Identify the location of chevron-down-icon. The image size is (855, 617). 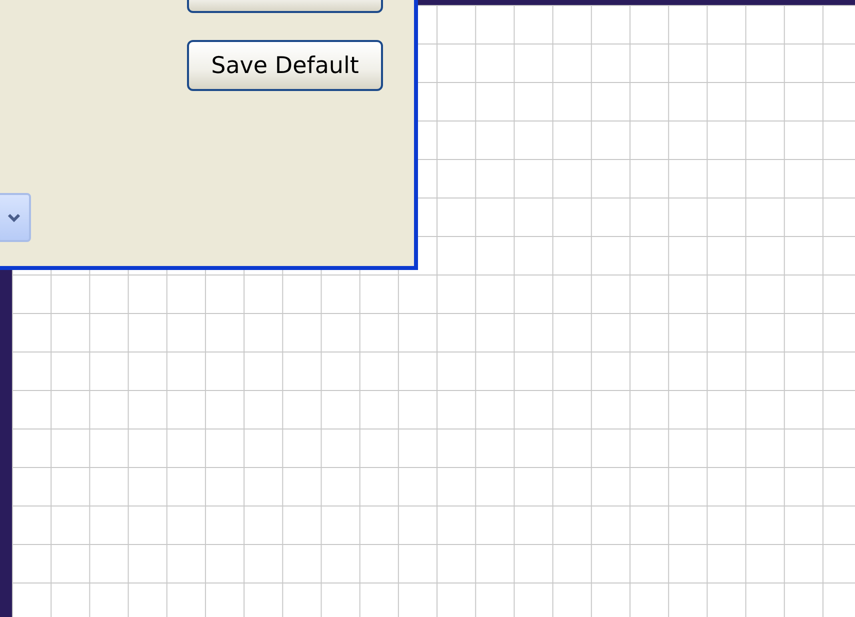
(13, 217).